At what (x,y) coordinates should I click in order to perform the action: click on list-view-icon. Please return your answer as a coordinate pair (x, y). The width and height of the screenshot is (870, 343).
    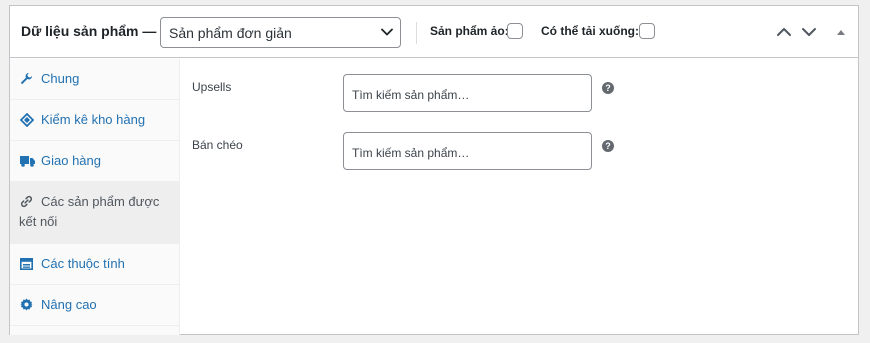
    Looking at the image, I should click on (26, 265).